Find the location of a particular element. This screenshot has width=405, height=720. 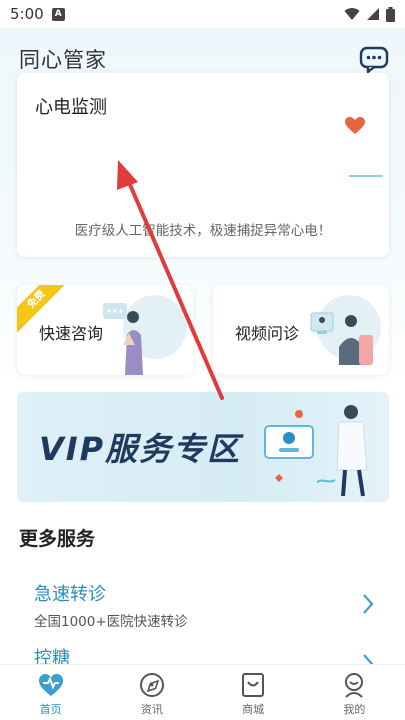

status-time: 5:00 is located at coordinates (27, 14).